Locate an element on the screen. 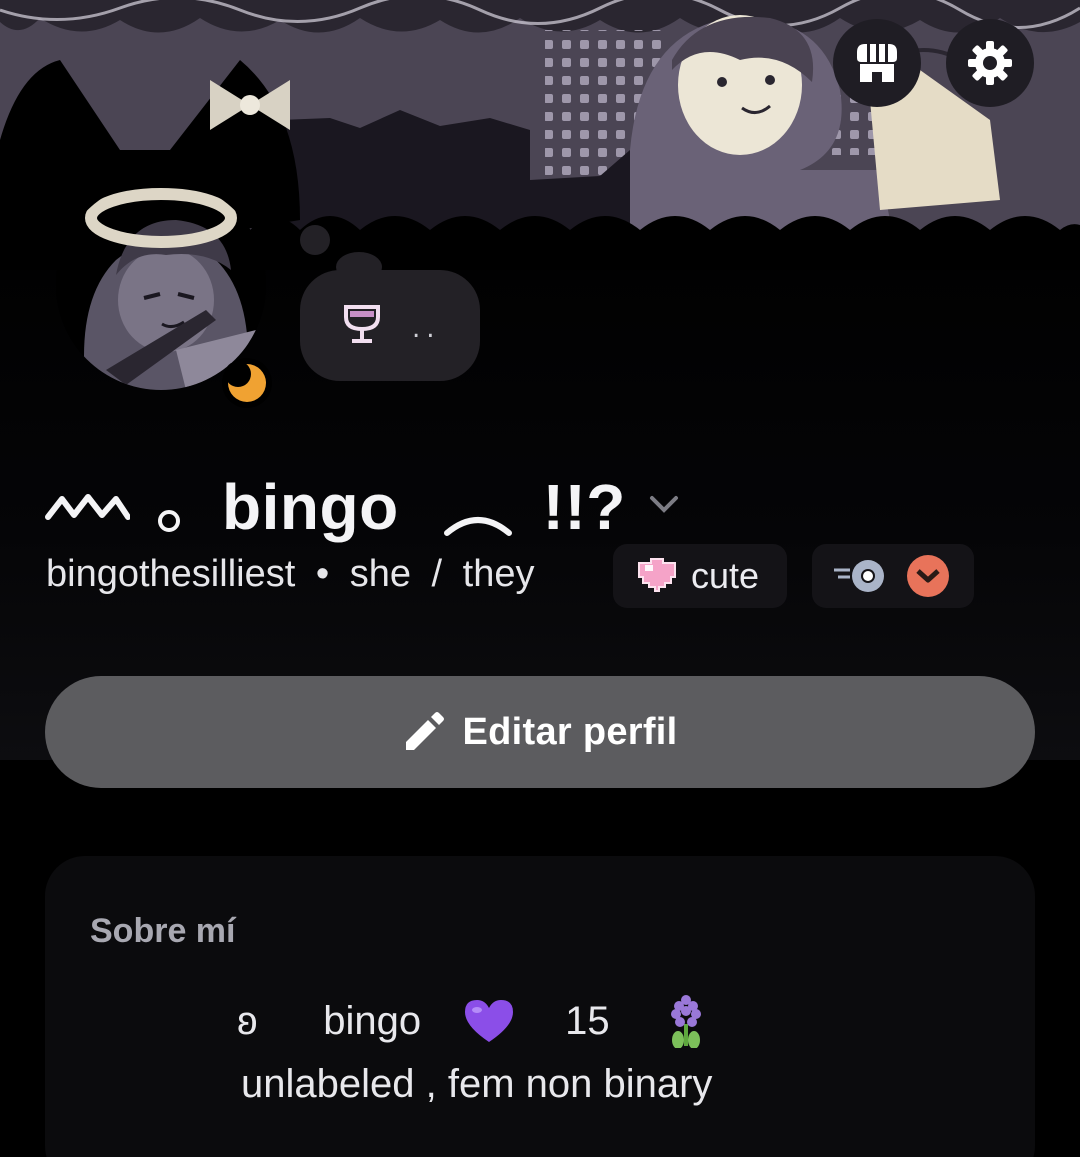  pixel-heart-icon is located at coordinates (657, 575).